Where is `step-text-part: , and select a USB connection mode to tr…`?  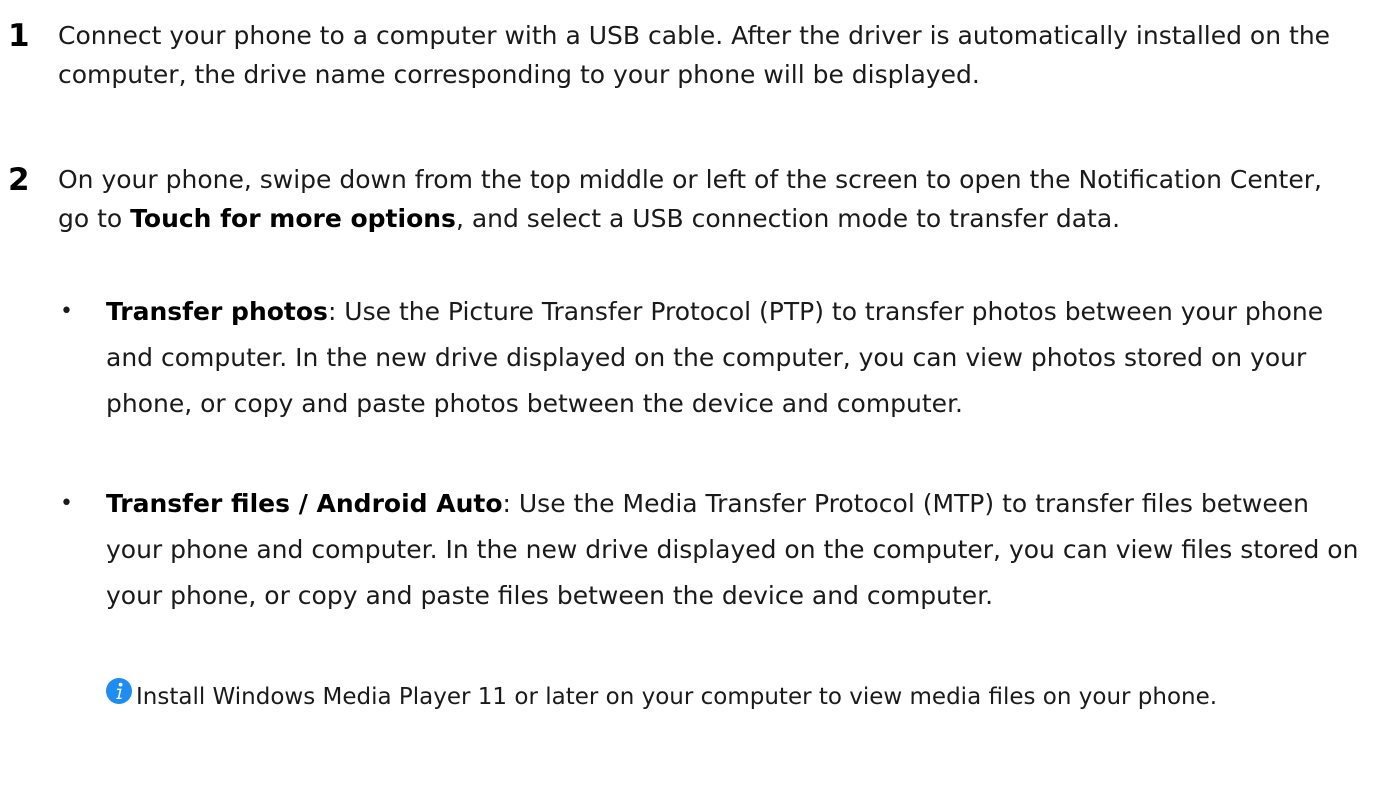
step-text-part: , and select a USB connection mode to tr… is located at coordinates (788, 218).